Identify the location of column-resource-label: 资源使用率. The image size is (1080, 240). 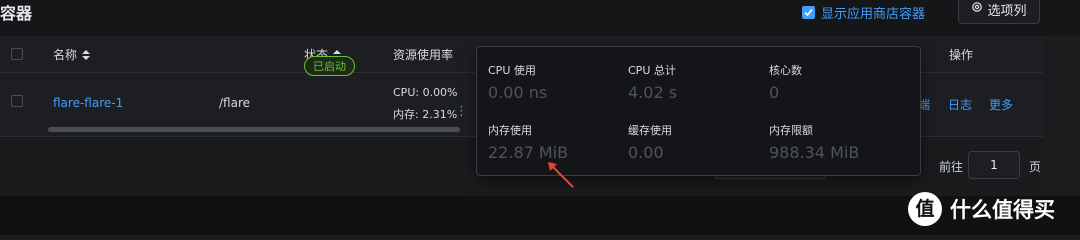
(423, 55).